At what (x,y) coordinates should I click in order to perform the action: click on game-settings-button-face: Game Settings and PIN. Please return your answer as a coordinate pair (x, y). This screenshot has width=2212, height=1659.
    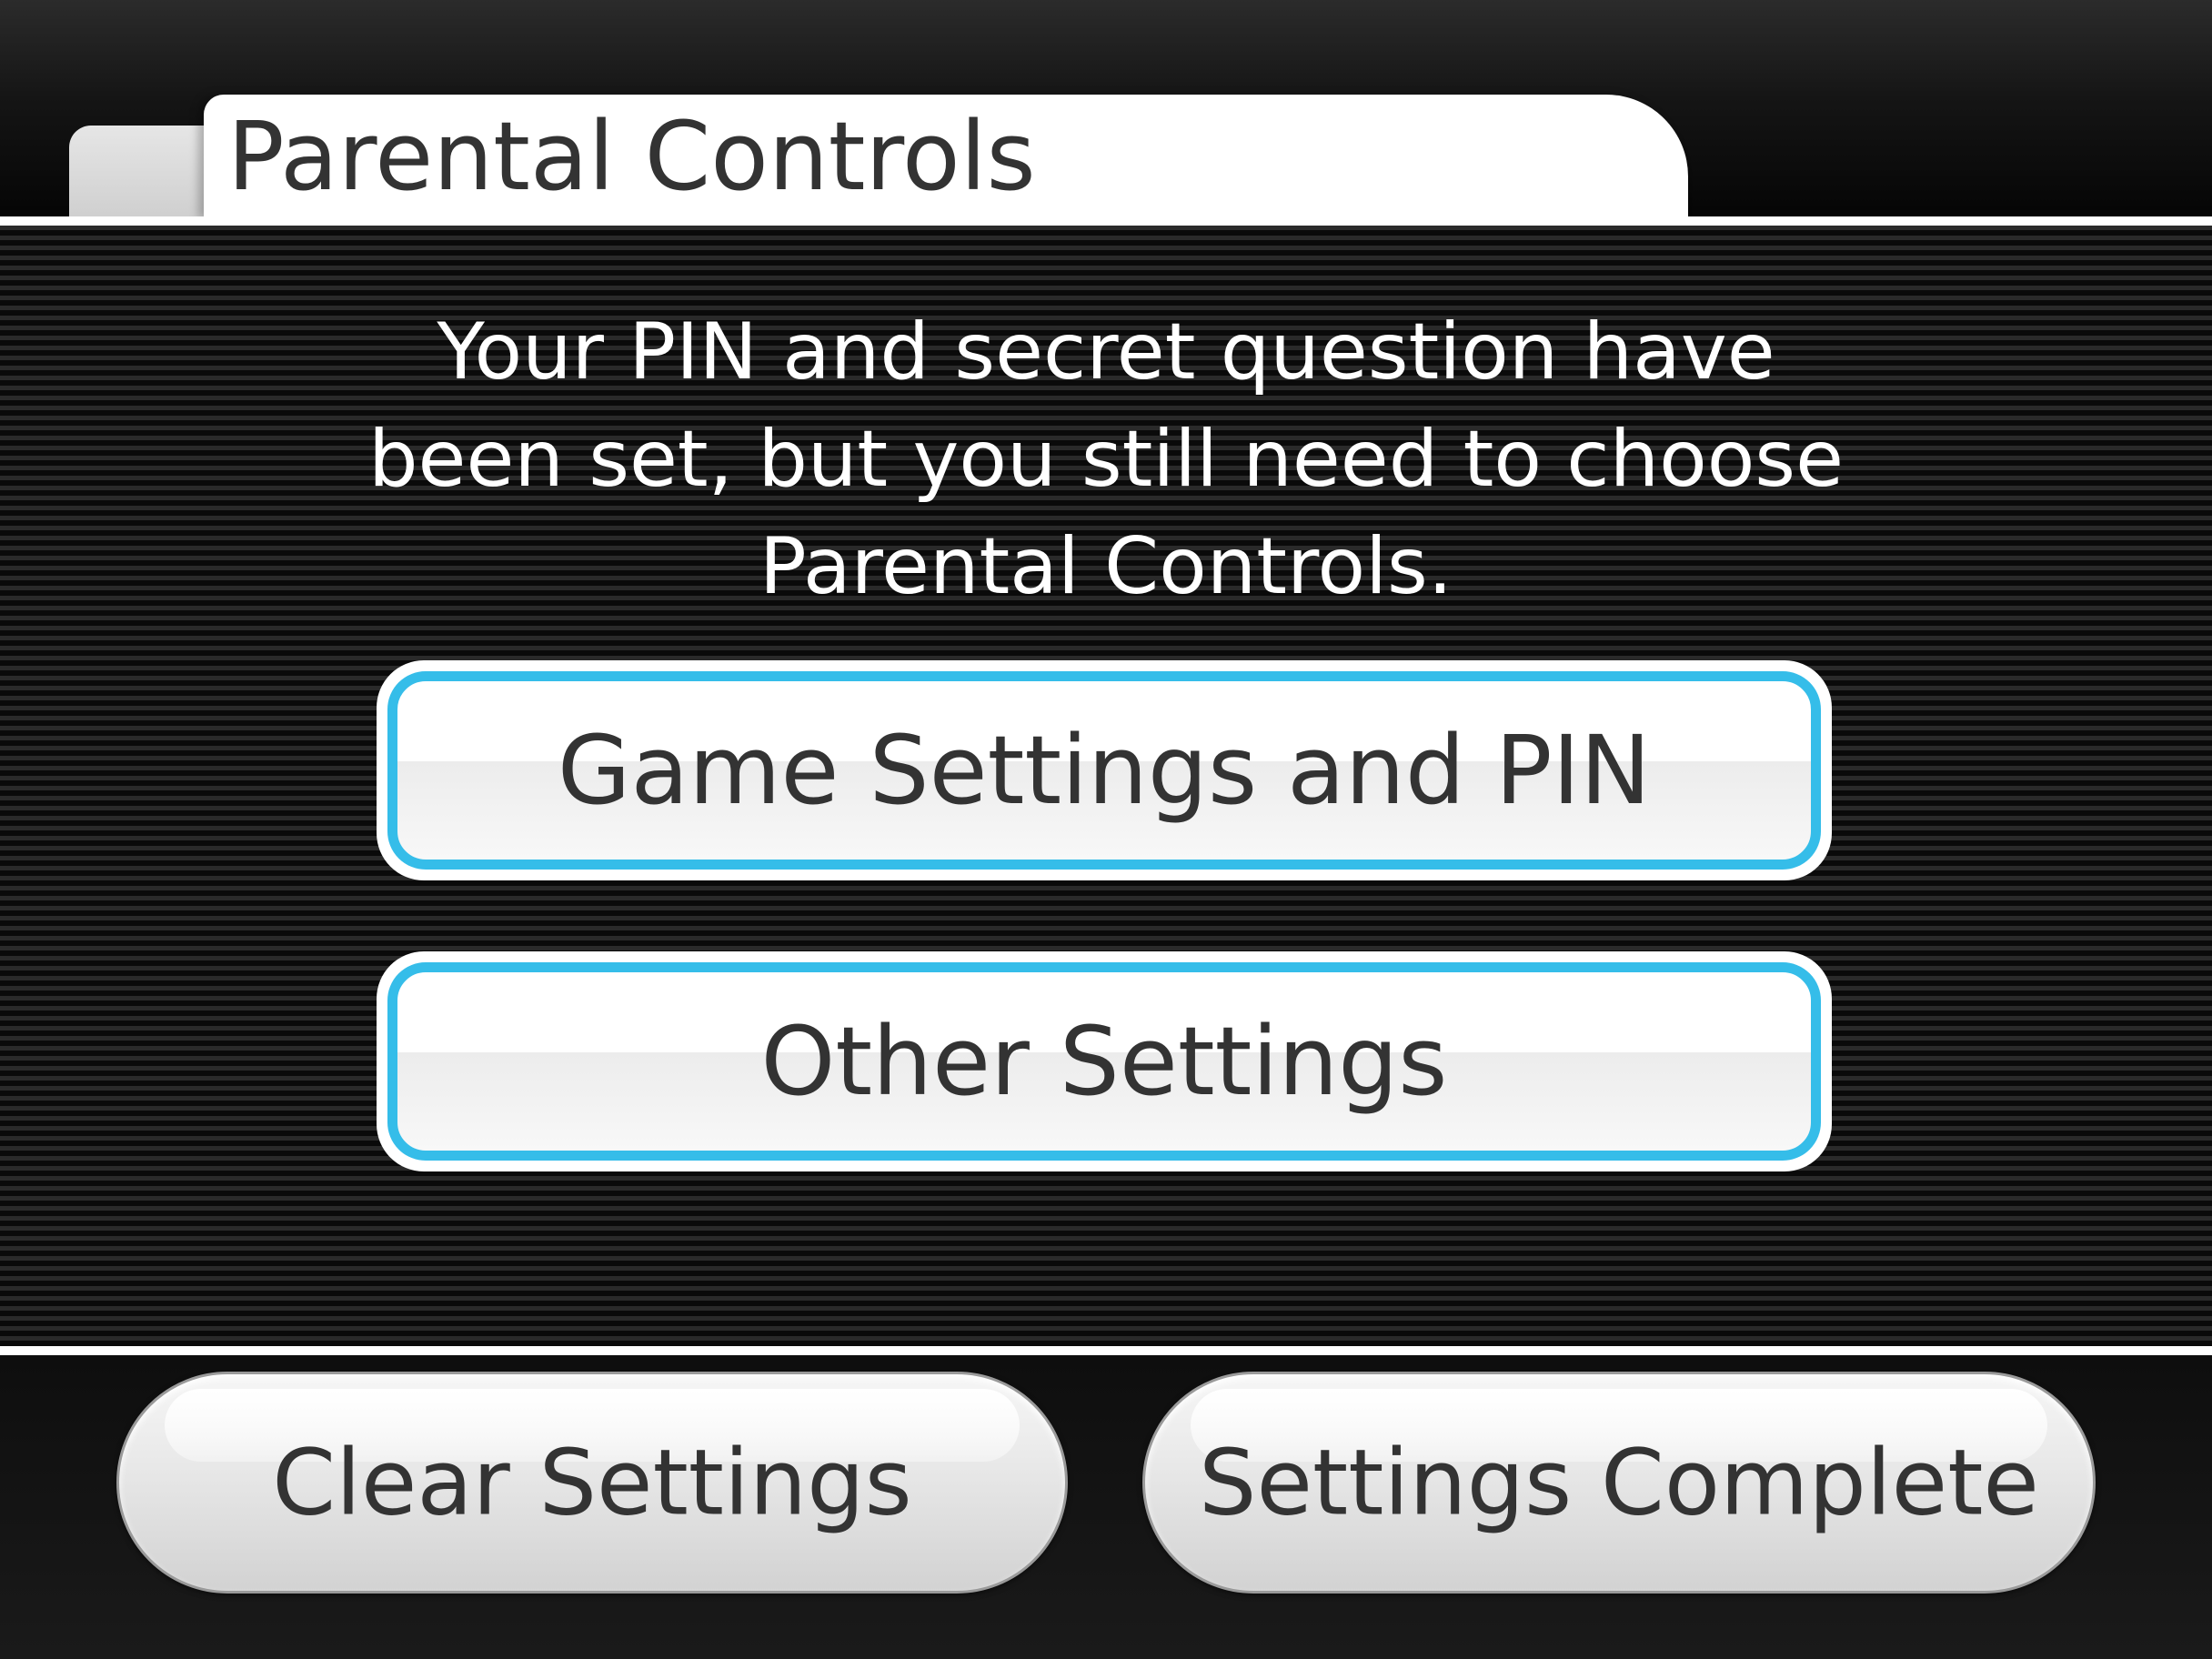
    Looking at the image, I should click on (1104, 770).